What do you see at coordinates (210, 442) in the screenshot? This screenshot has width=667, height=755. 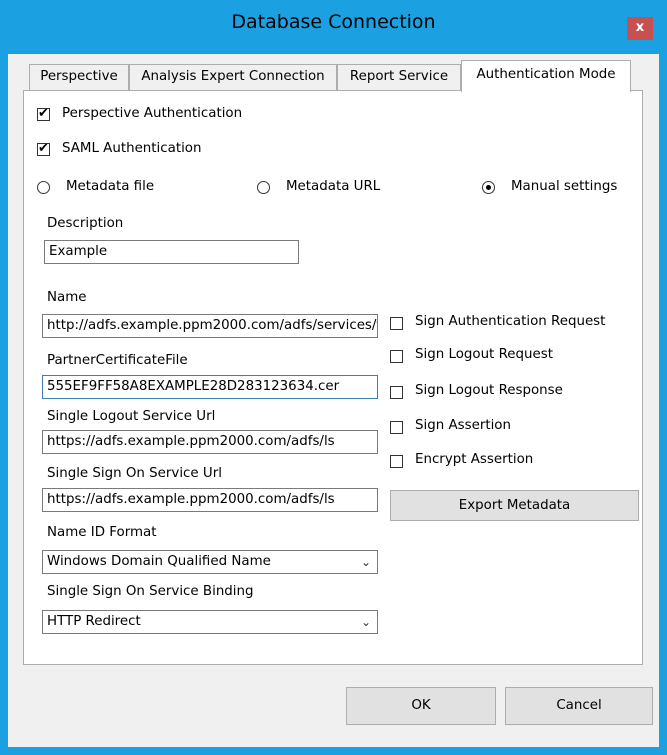 I see `logout-url-input: https://adfs.example.ppm2000.com/adfs/ls` at bounding box center [210, 442].